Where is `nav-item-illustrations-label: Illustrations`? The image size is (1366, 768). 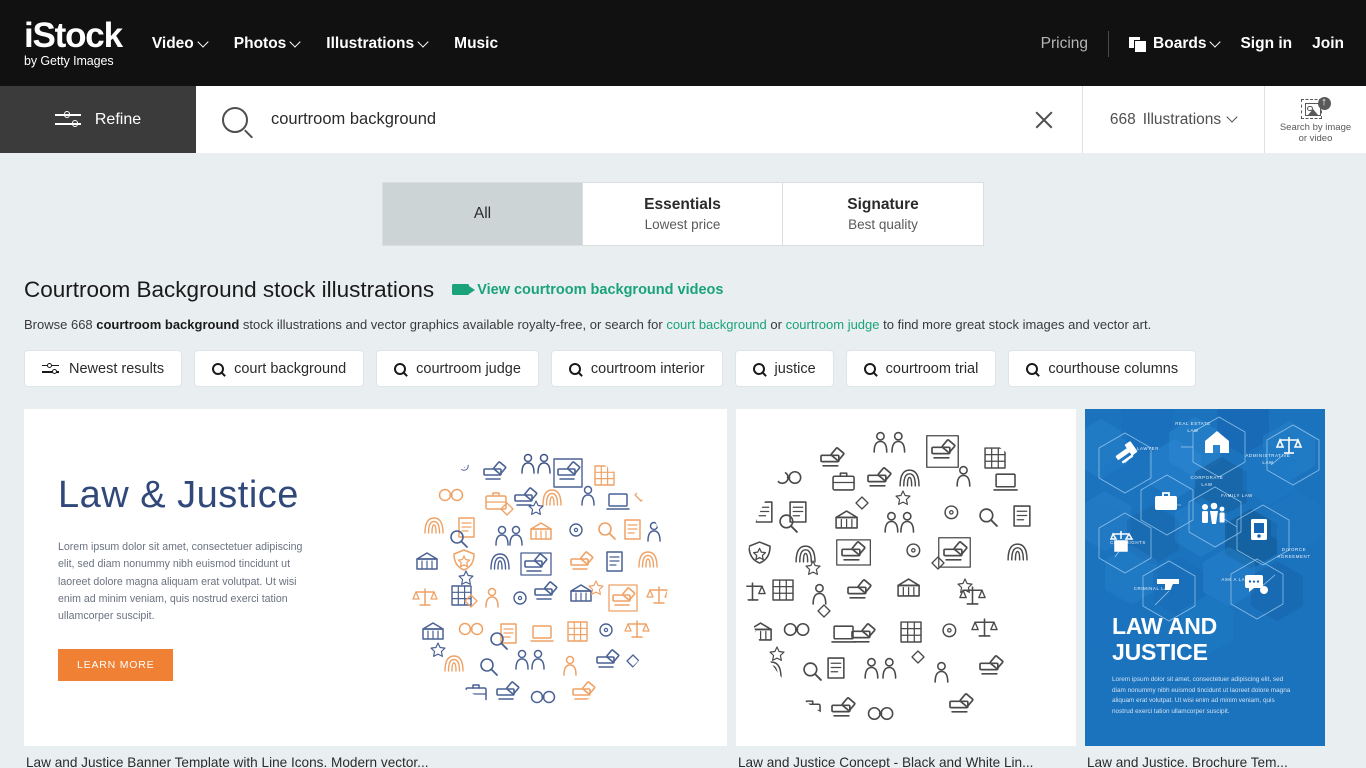
nav-item-illustrations-label: Illustrations is located at coordinates (370, 43).